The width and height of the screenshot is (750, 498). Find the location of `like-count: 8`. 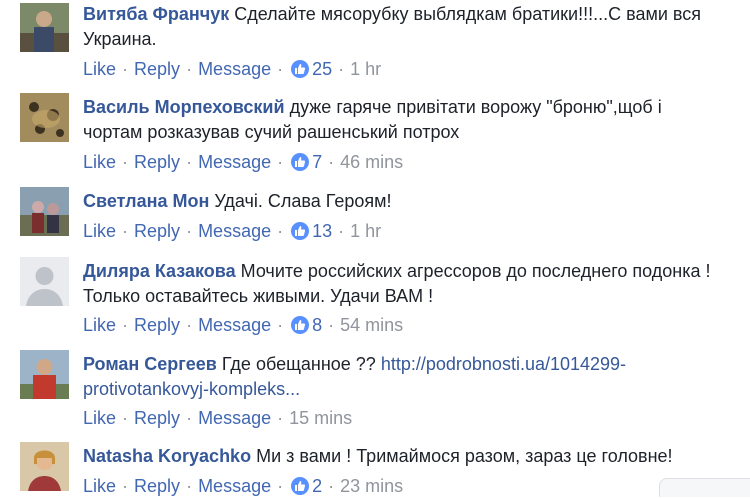

like-count: 8 is located at coordinates (317, 325).